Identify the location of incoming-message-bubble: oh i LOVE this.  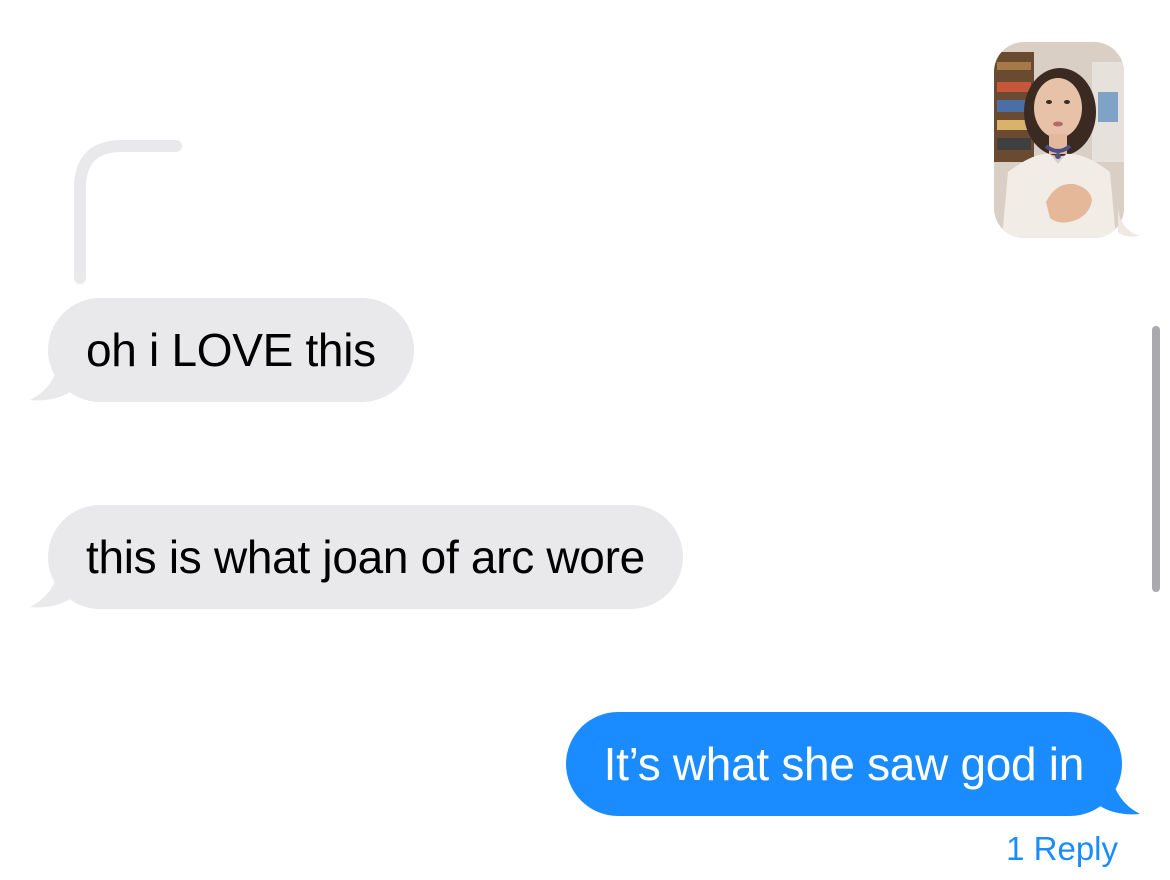
(231, 350).